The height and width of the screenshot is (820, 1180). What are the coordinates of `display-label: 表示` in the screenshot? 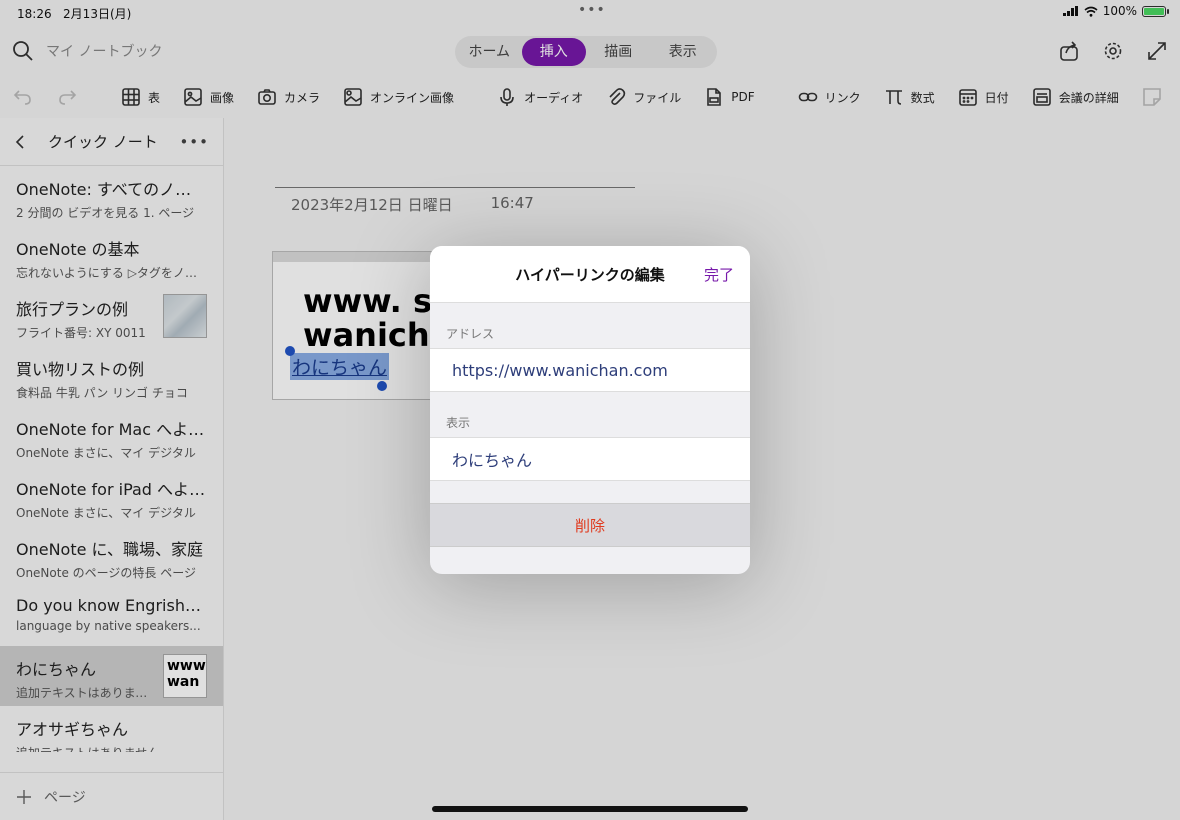 It's located at (458, 423).